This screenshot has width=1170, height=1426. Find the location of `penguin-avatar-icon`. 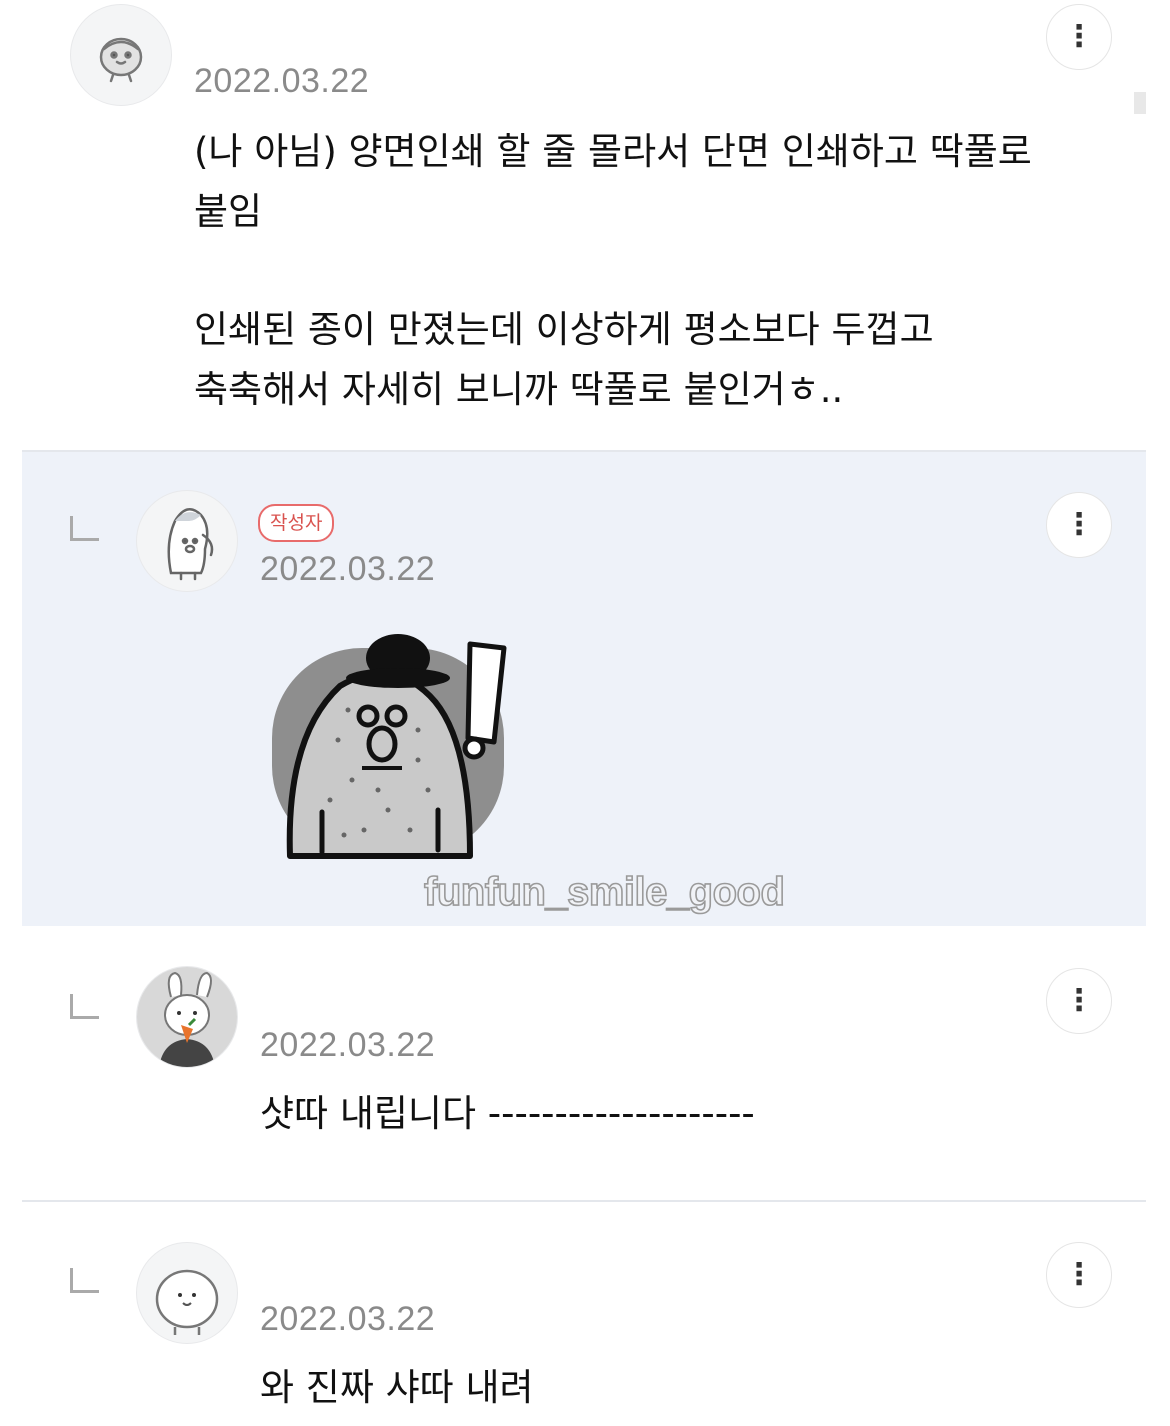

penguin-avatar-icon is located at coordinates (187, 541).